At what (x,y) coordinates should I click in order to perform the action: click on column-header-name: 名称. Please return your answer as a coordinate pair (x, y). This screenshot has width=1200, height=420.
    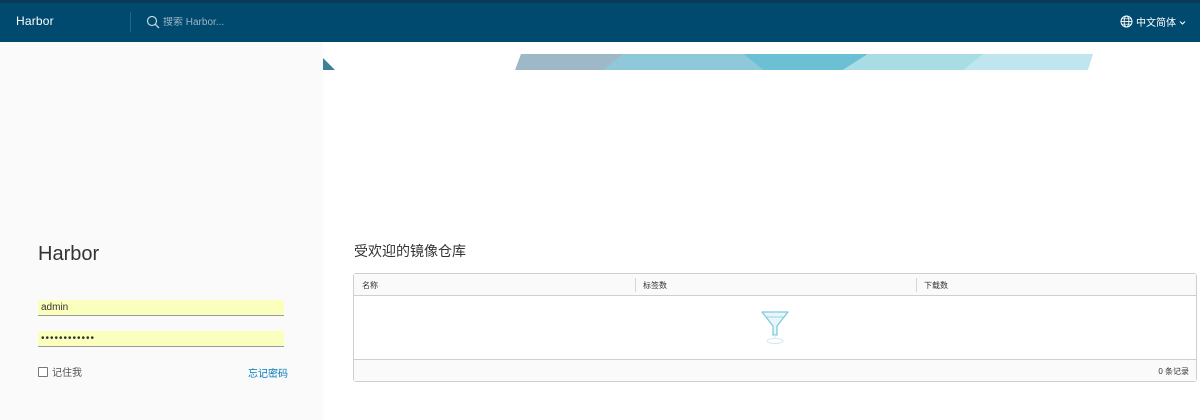
    Looking at the image, I should click on (370, 285).